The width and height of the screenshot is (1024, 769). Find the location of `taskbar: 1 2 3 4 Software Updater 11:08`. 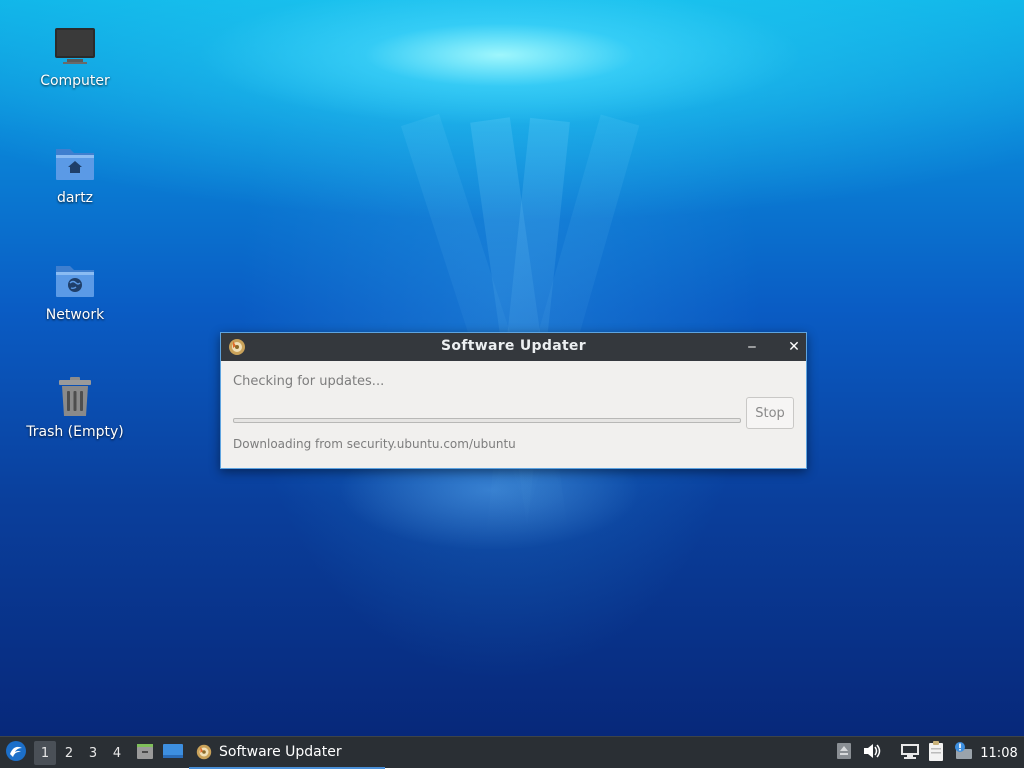

taskbar: 1 2 3 4 Software Updater 11:08 is located at coordinates (512, 752).